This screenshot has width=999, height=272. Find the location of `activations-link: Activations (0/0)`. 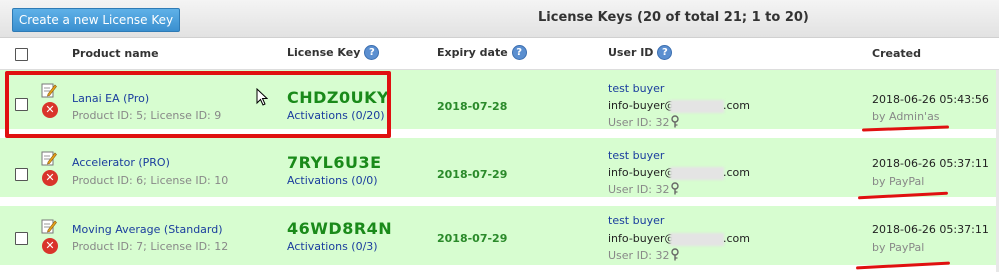

activations-link: Activations (0/0) is located at coordinates (332, 180).